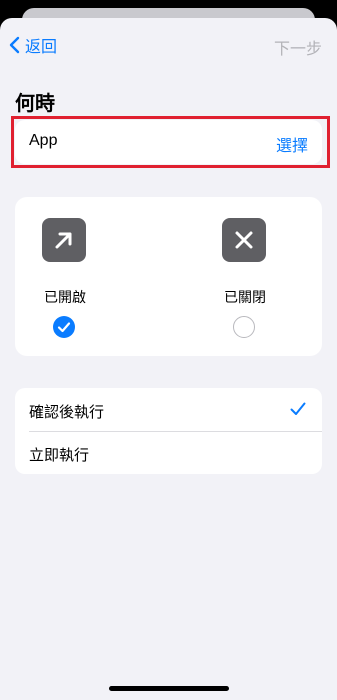 The width and height of the screenshot is (337, 700). Describe the element at coordinates (168, 44) in the screenshot. I see `navigation-bar: 返回 下一步` at that location.